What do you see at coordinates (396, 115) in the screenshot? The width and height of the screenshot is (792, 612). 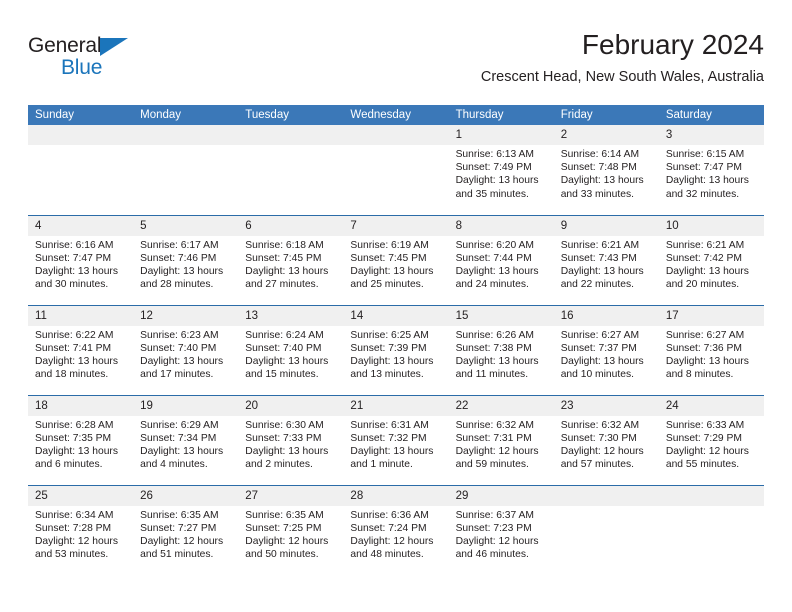 I see `weekday-header-wednesday: Wednesday` at bounding box center [396, 115].